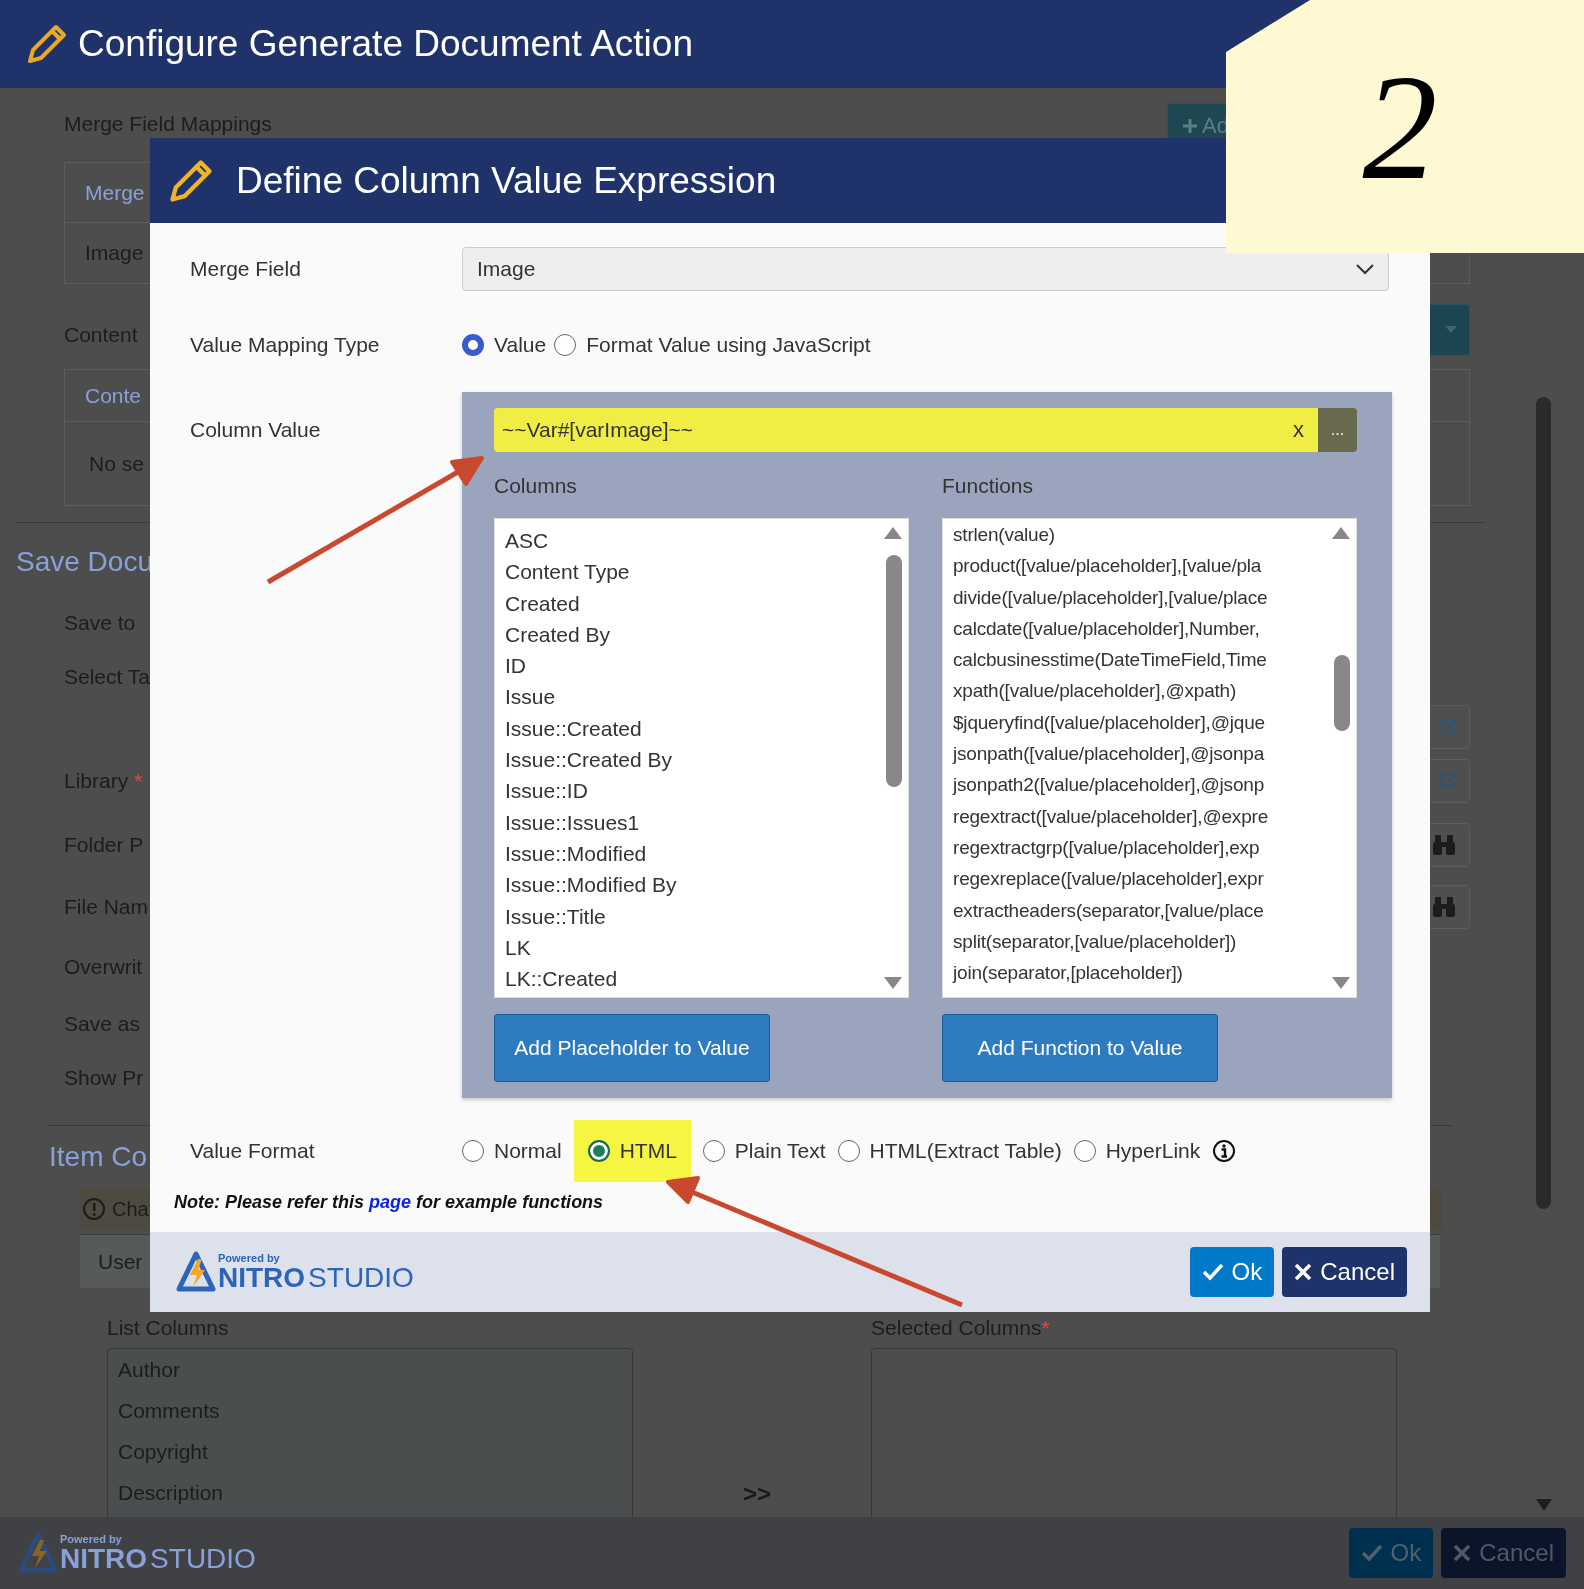  What do you see at coordinates (1140, 660) in the screenshot?
I see `list-item: calcbusinesstime(DateTimeField,Time` at bounding box center [1140, 660].